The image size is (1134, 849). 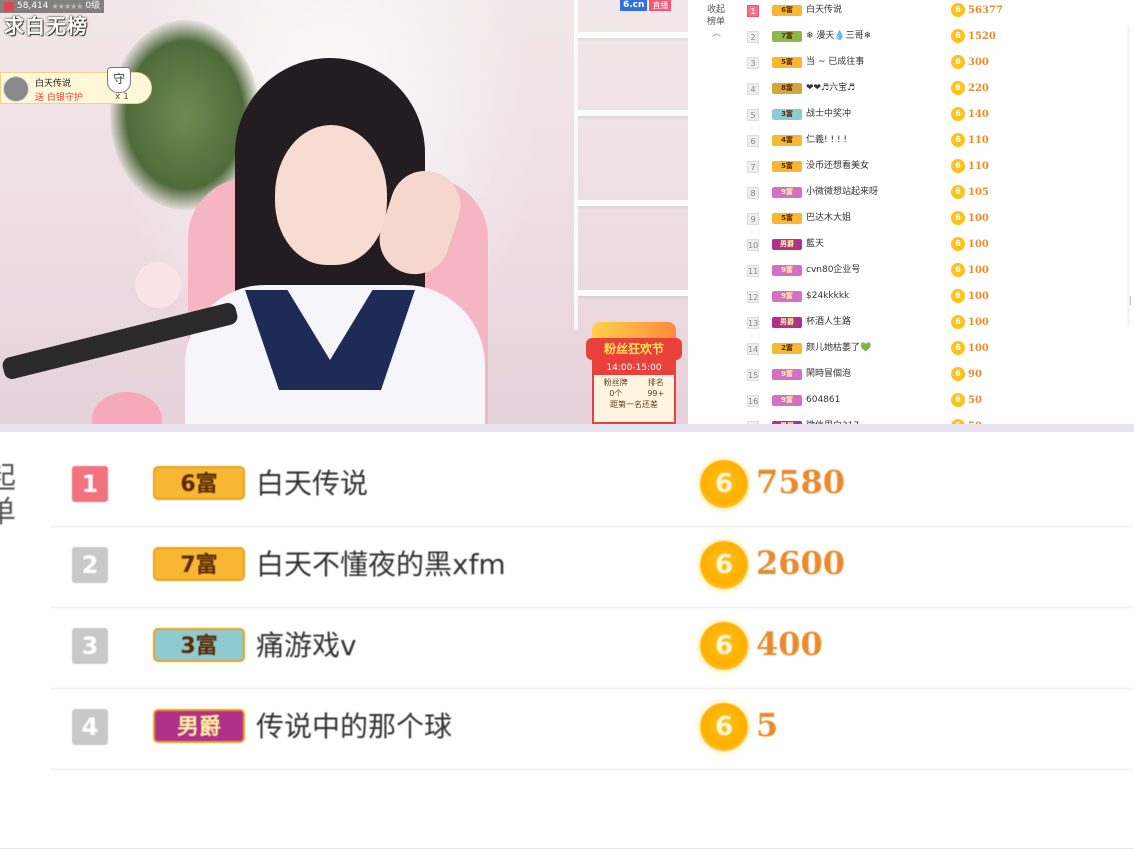 I want to click on user-name: 传说中的那个球, so click(x=354, y=727).